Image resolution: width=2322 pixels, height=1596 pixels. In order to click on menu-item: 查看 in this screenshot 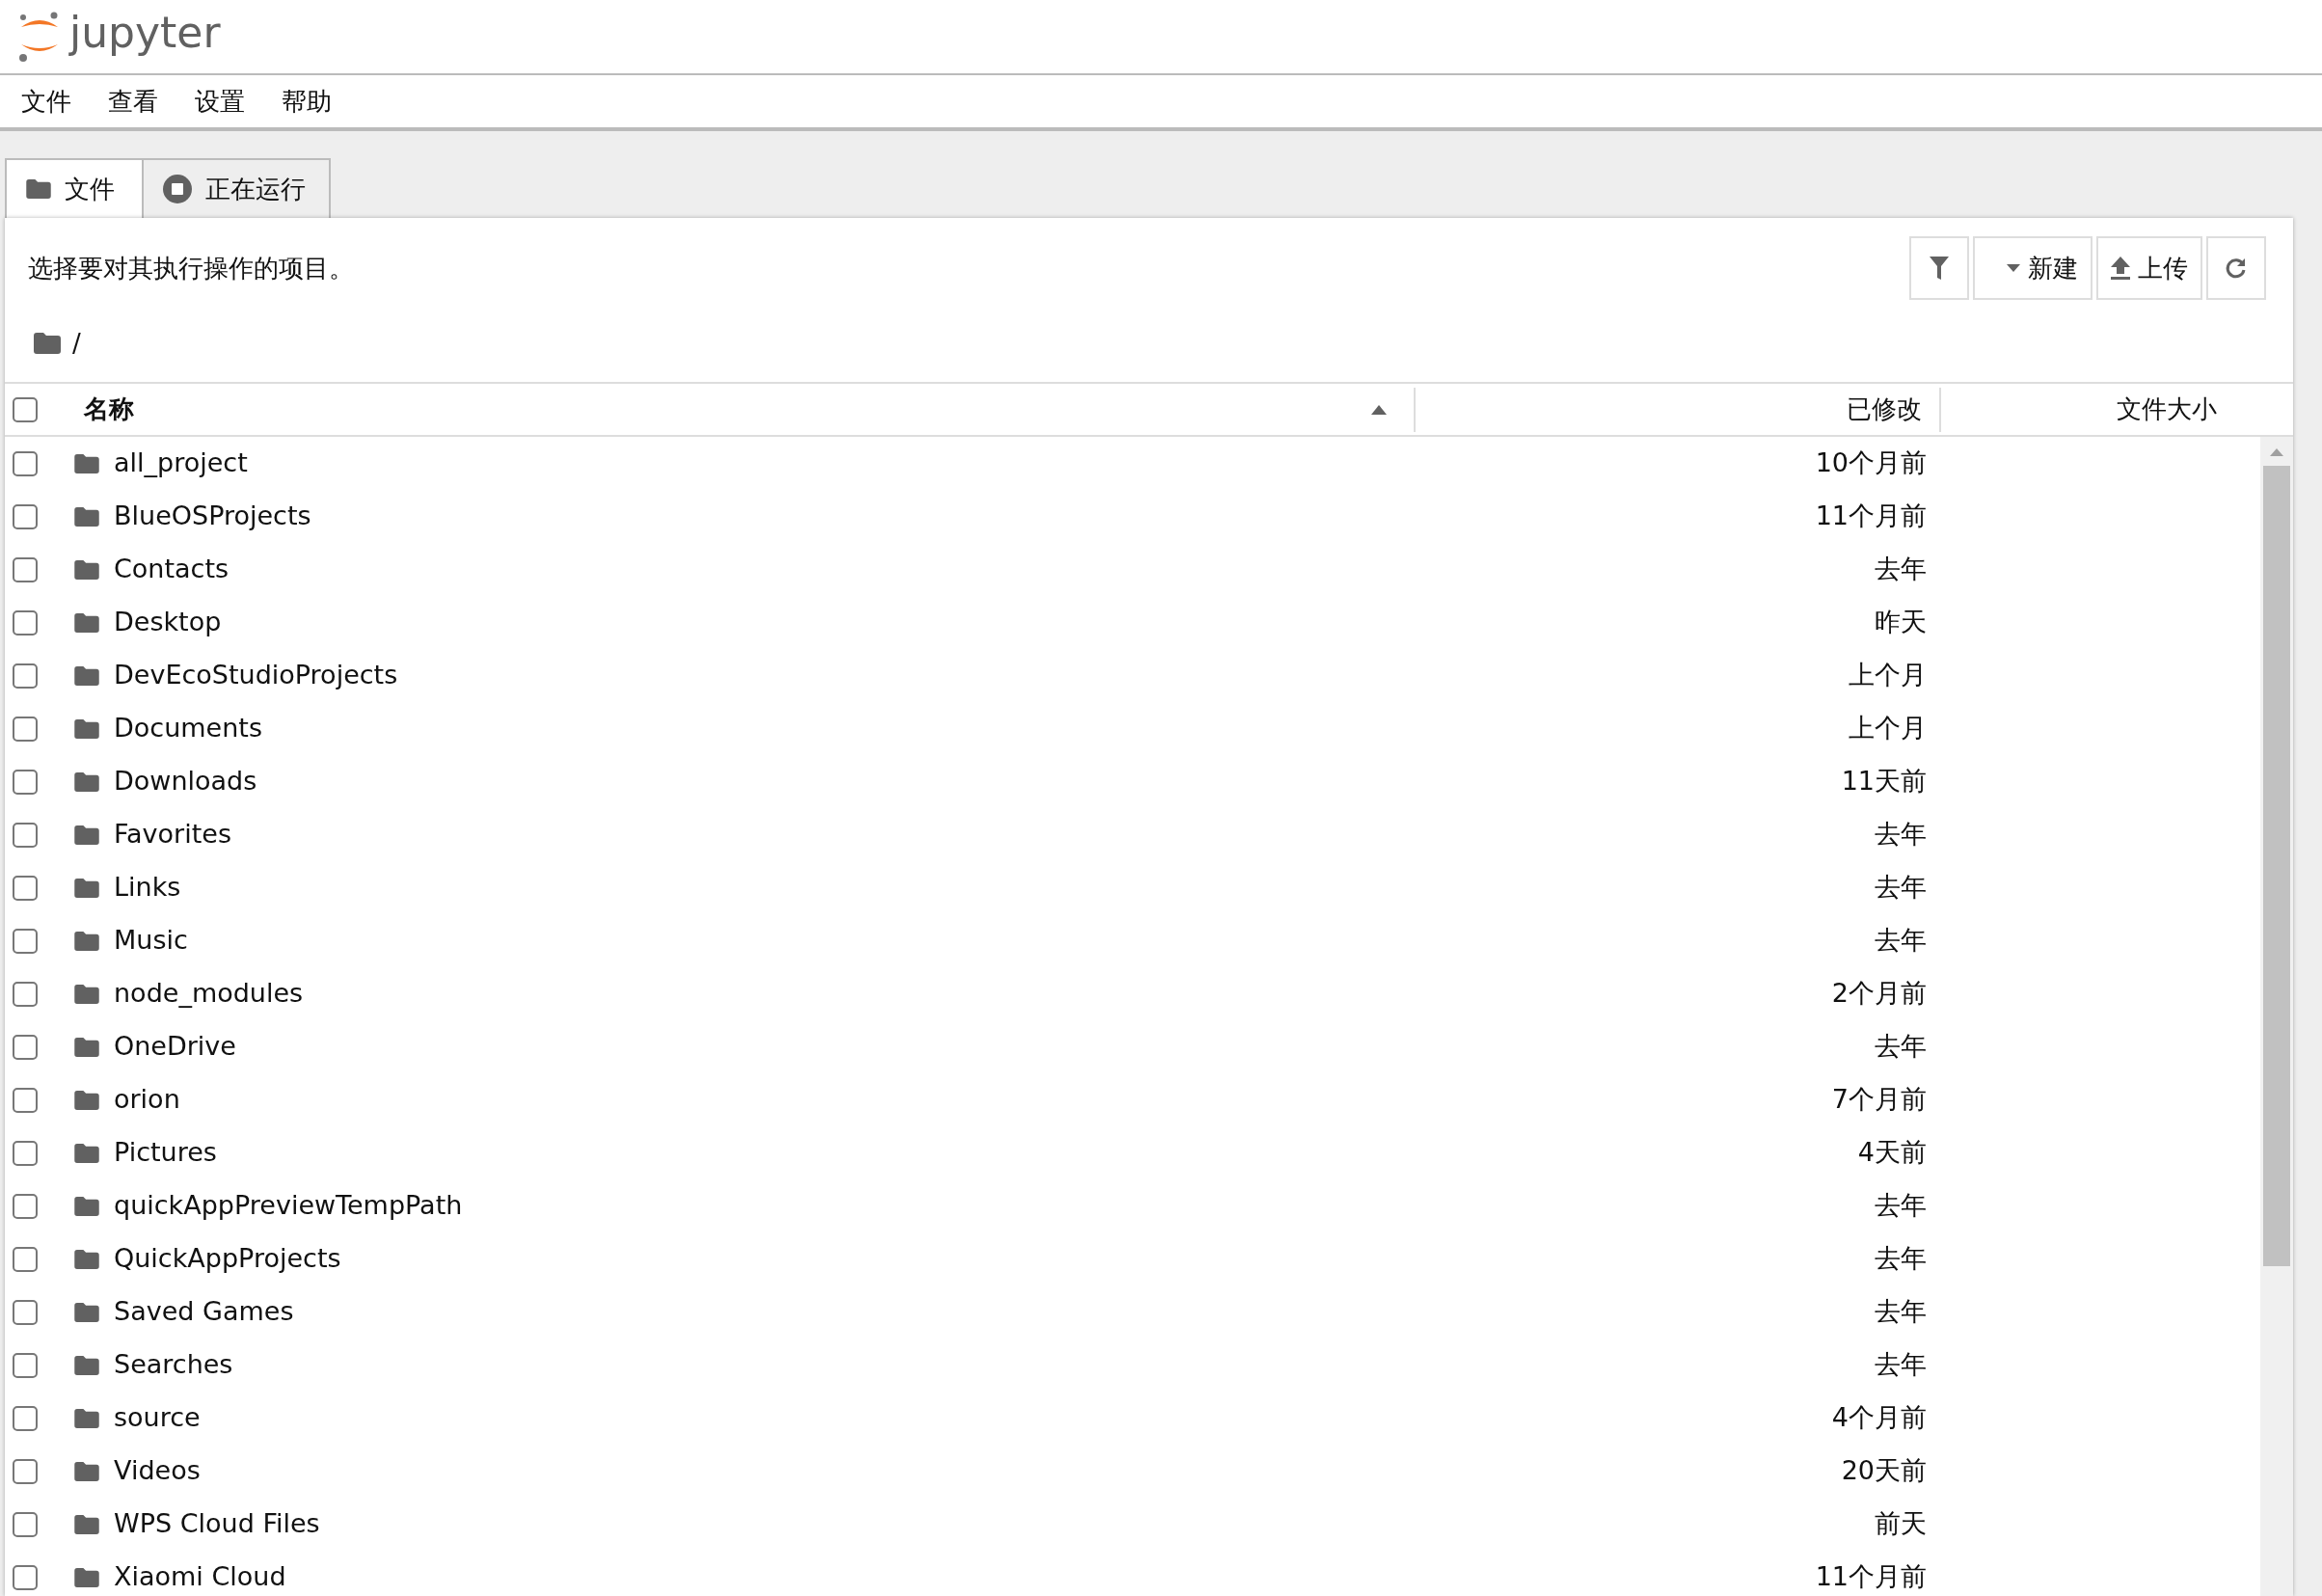, I will do `click(133, 102)`.